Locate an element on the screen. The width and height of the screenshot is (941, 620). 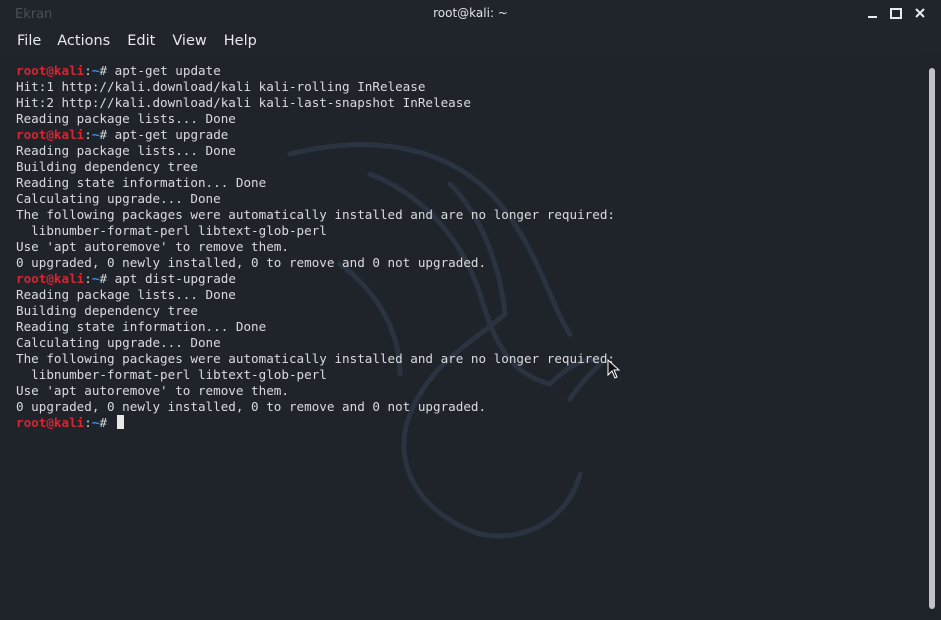
minimize-button is located at coordinates (872, 13).